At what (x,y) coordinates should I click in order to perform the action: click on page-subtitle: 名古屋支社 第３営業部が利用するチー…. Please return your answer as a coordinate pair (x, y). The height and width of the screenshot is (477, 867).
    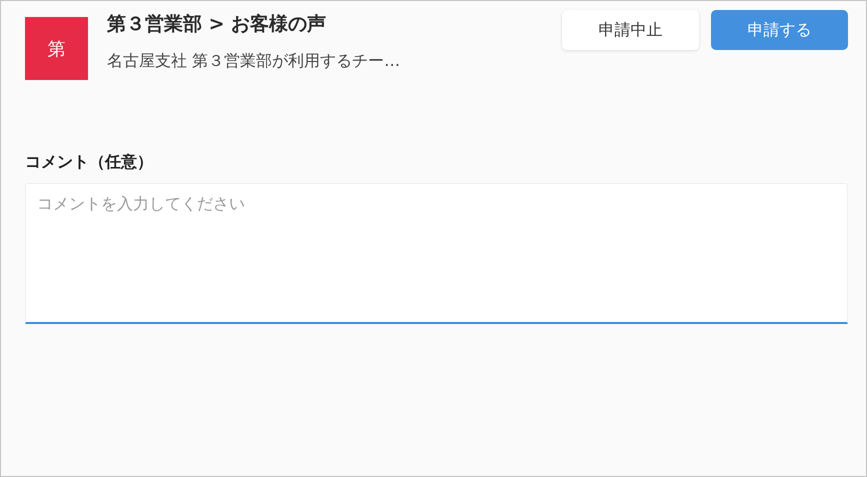
    Looking at the image, I should click on (254, 61).